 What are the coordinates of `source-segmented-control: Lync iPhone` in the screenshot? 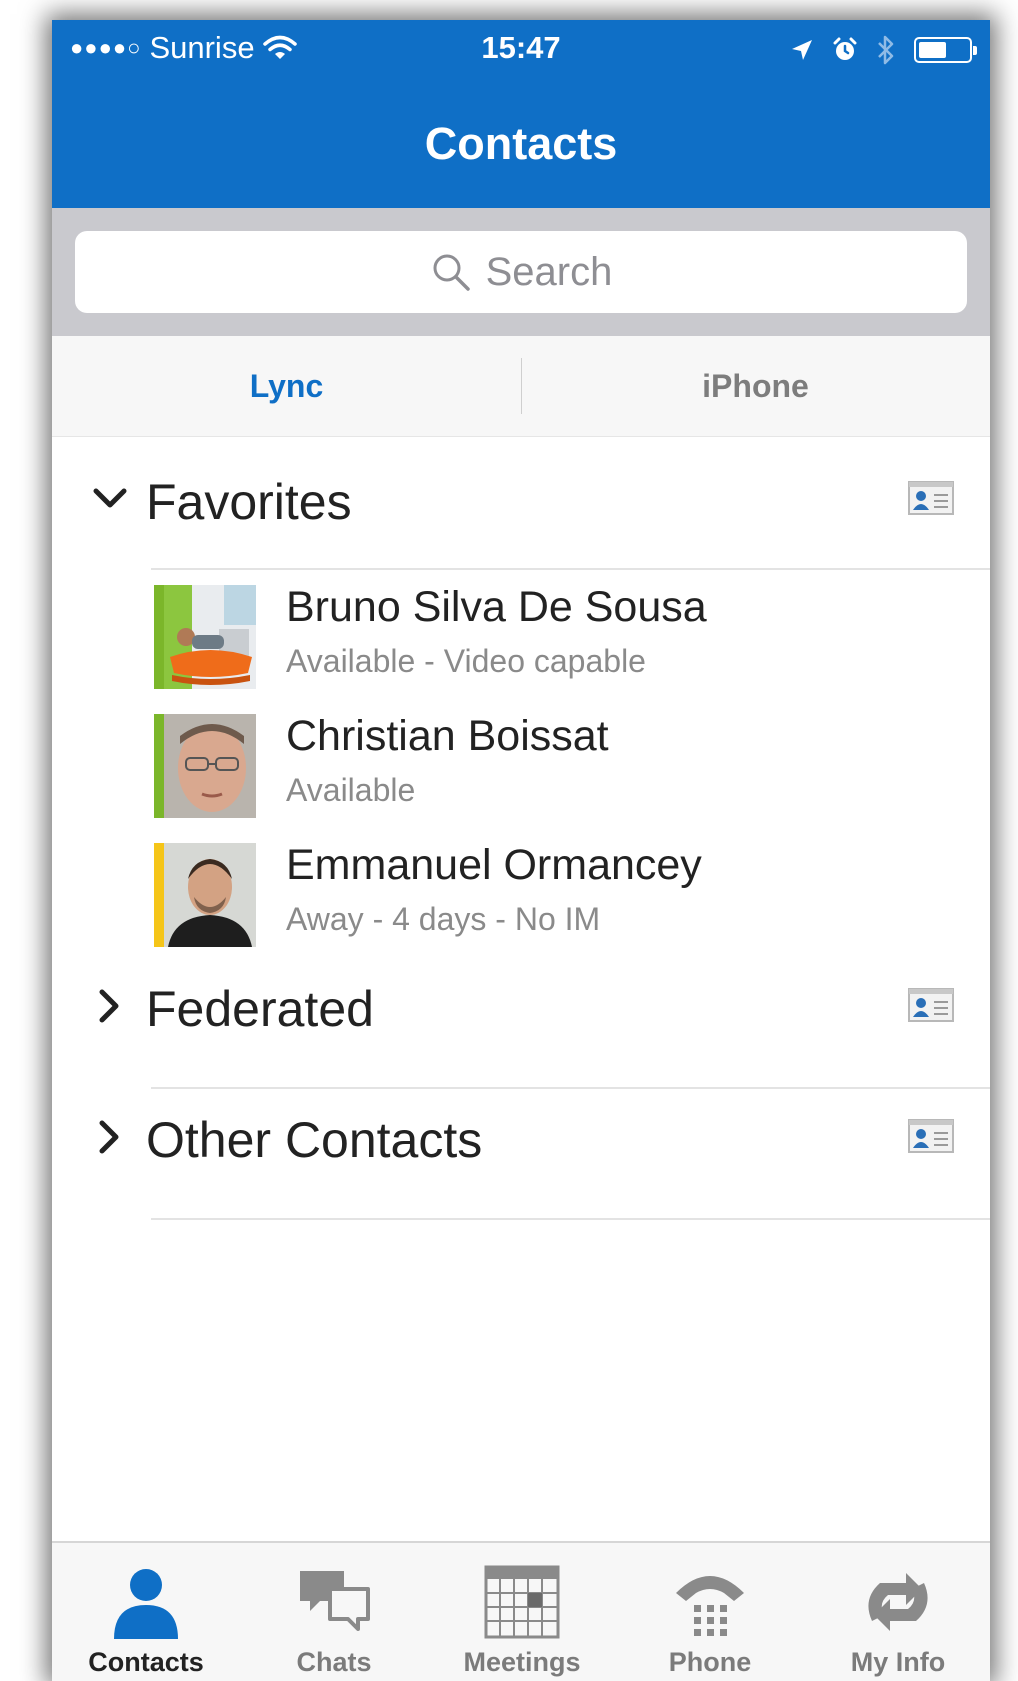 It's located at (521, 386).